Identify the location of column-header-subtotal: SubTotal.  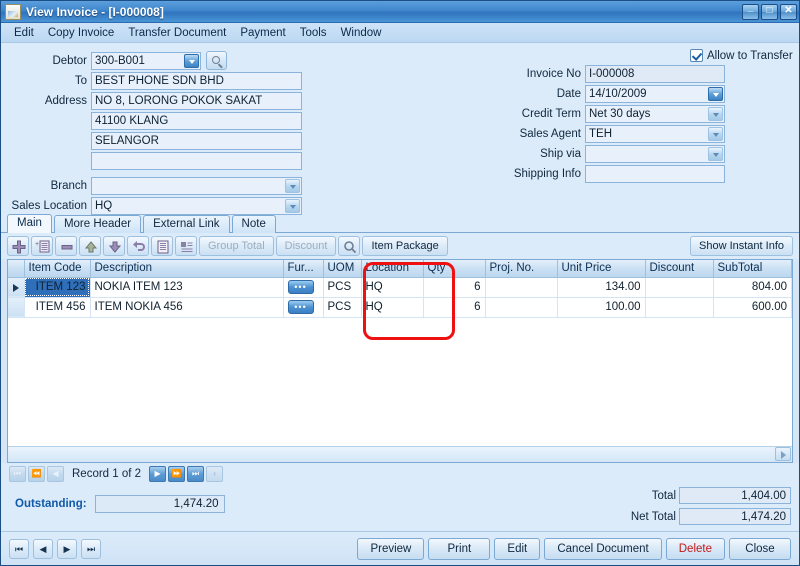
(752, 269).